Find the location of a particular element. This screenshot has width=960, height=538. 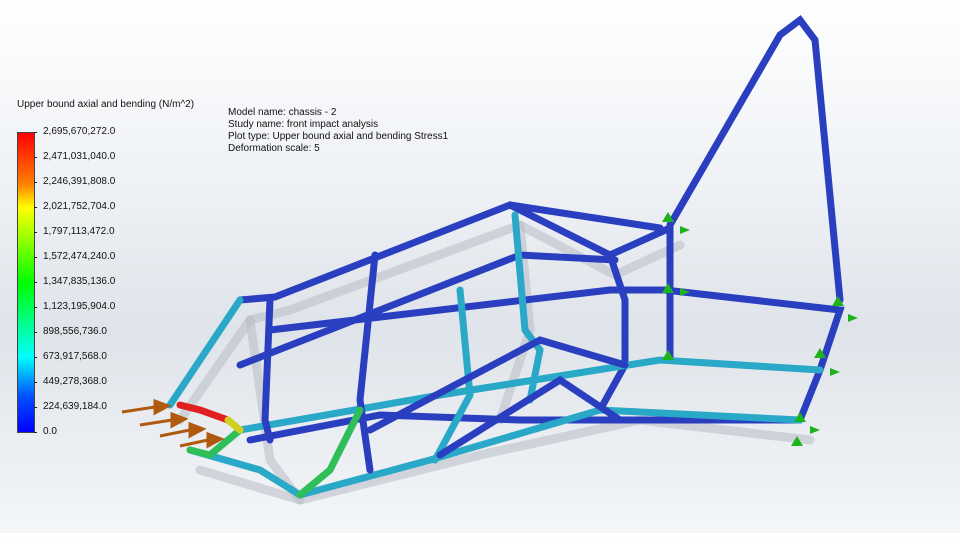

legend-label: 2,246,391,808.0 is located at coordinates (79, 181).